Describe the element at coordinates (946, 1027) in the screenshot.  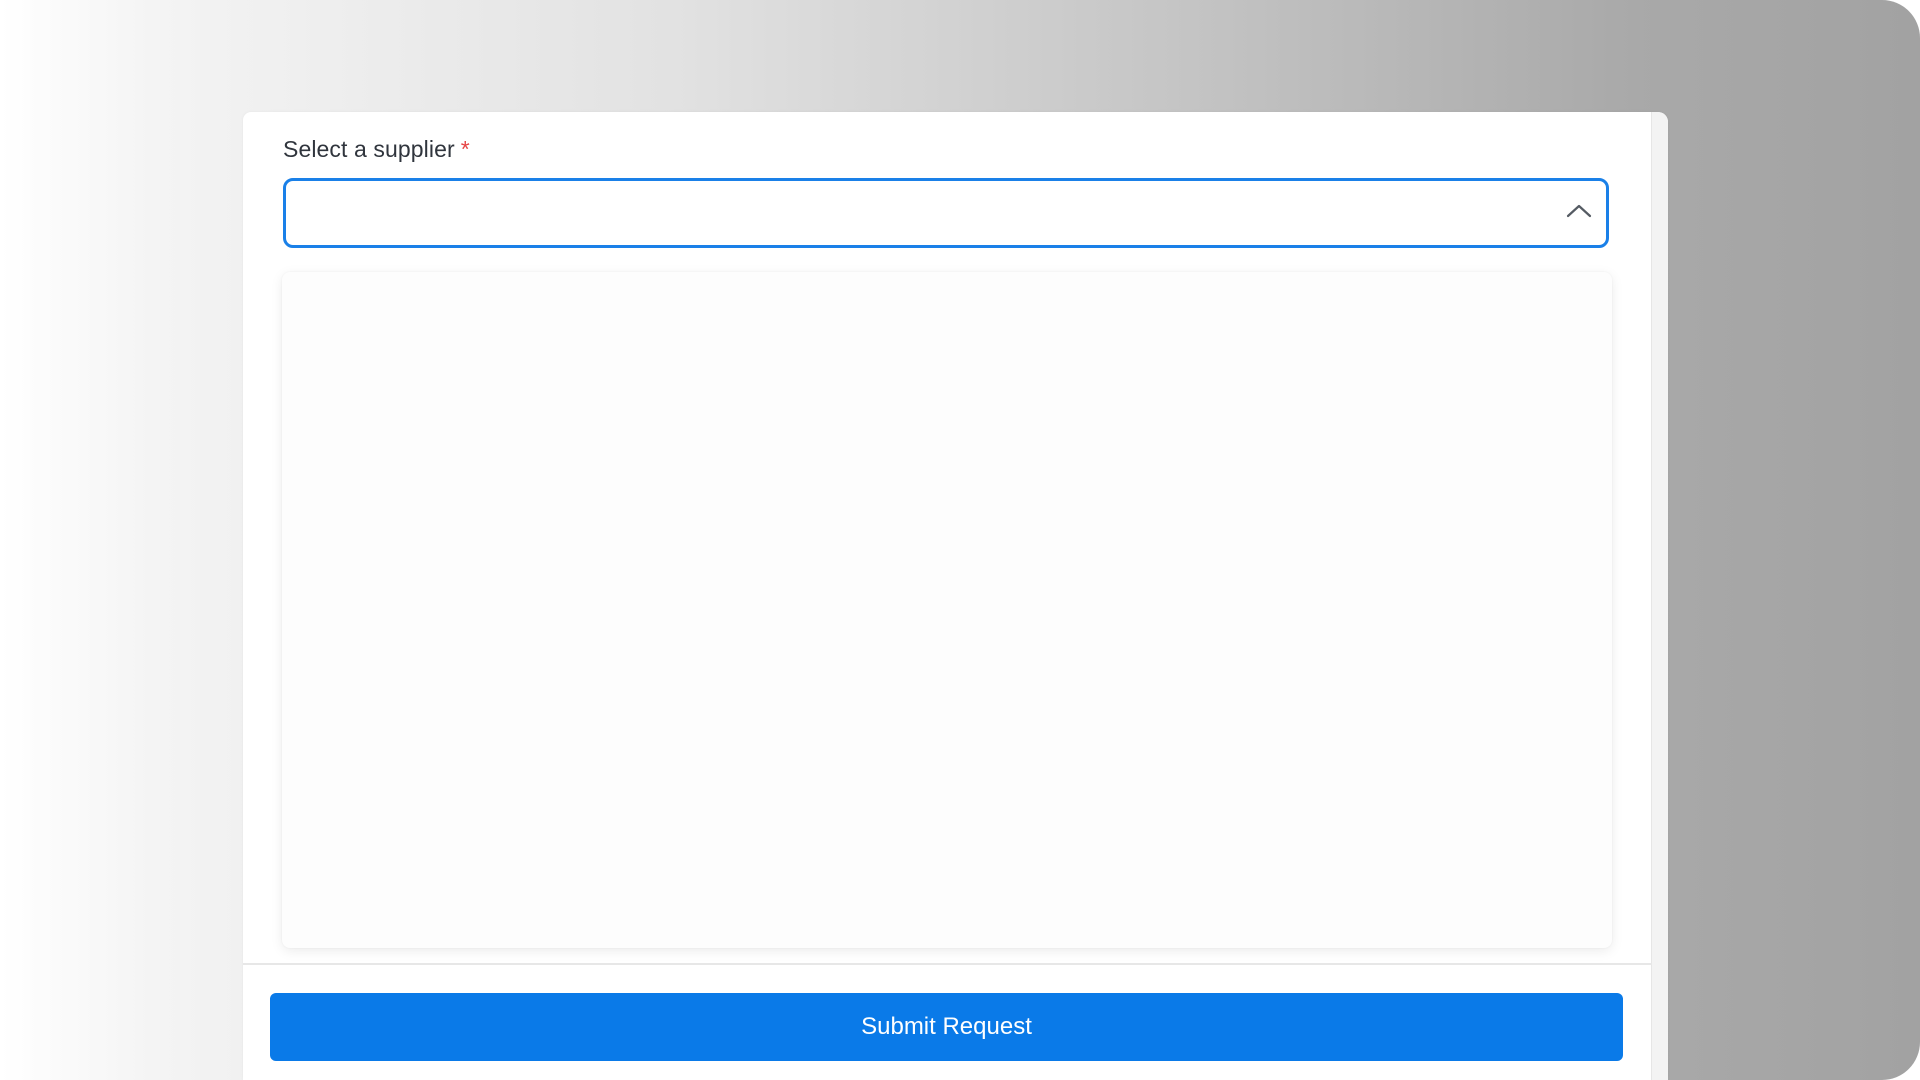
I see `submit-request-button: Submit Request` at that location.